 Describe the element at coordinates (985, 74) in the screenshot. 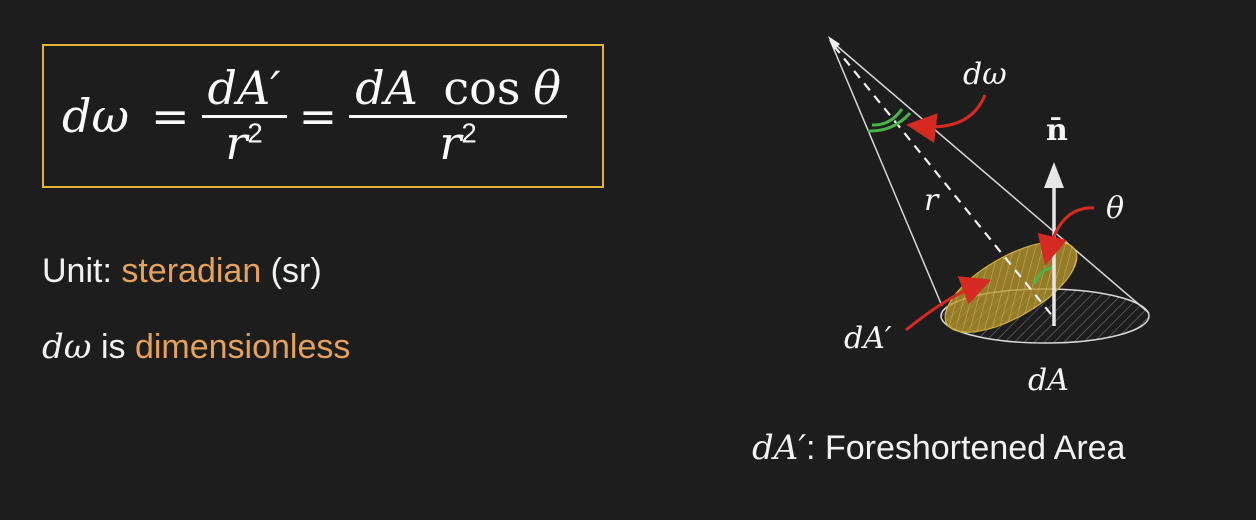

I see `label-domega: dω` at that location.